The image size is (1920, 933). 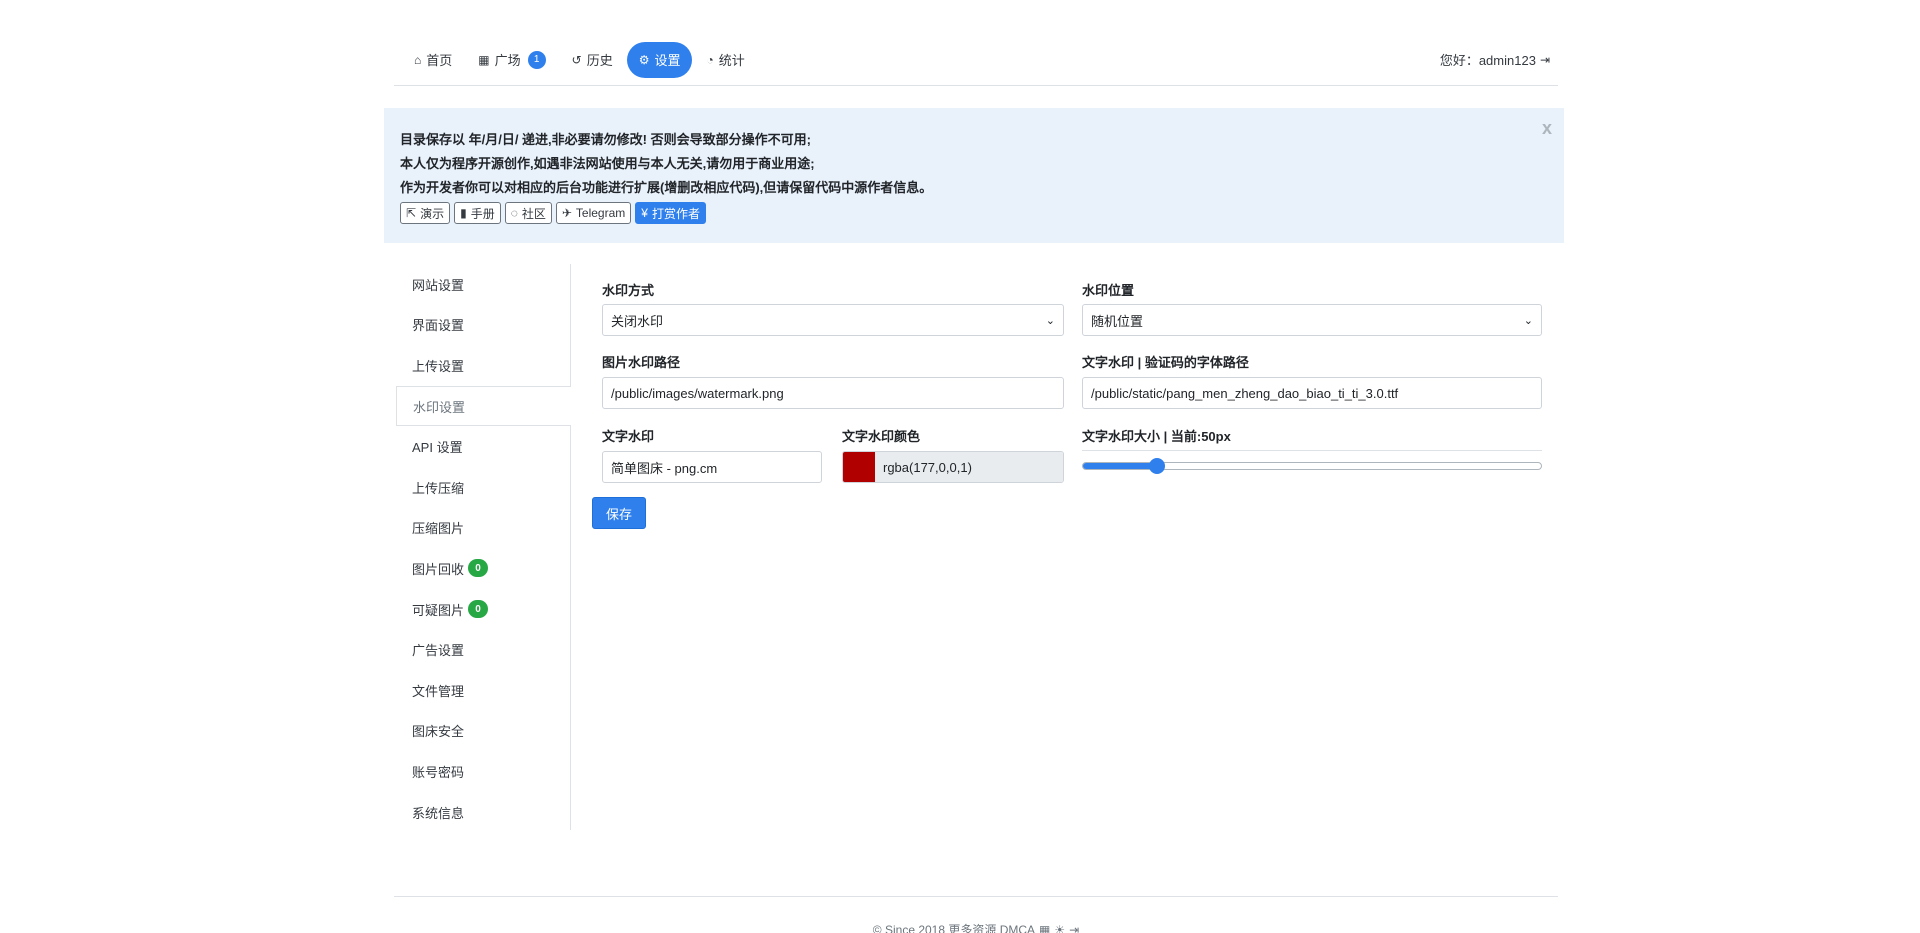 What do you see at coordinates (599, 60) in the screenshot?
I see `nav-item-label: 历史` at bounding box center [599, 60].